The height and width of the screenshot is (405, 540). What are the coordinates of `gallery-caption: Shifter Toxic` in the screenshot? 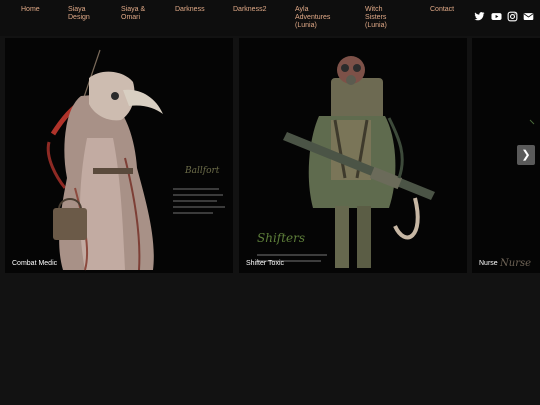 It's located at (265, 263).